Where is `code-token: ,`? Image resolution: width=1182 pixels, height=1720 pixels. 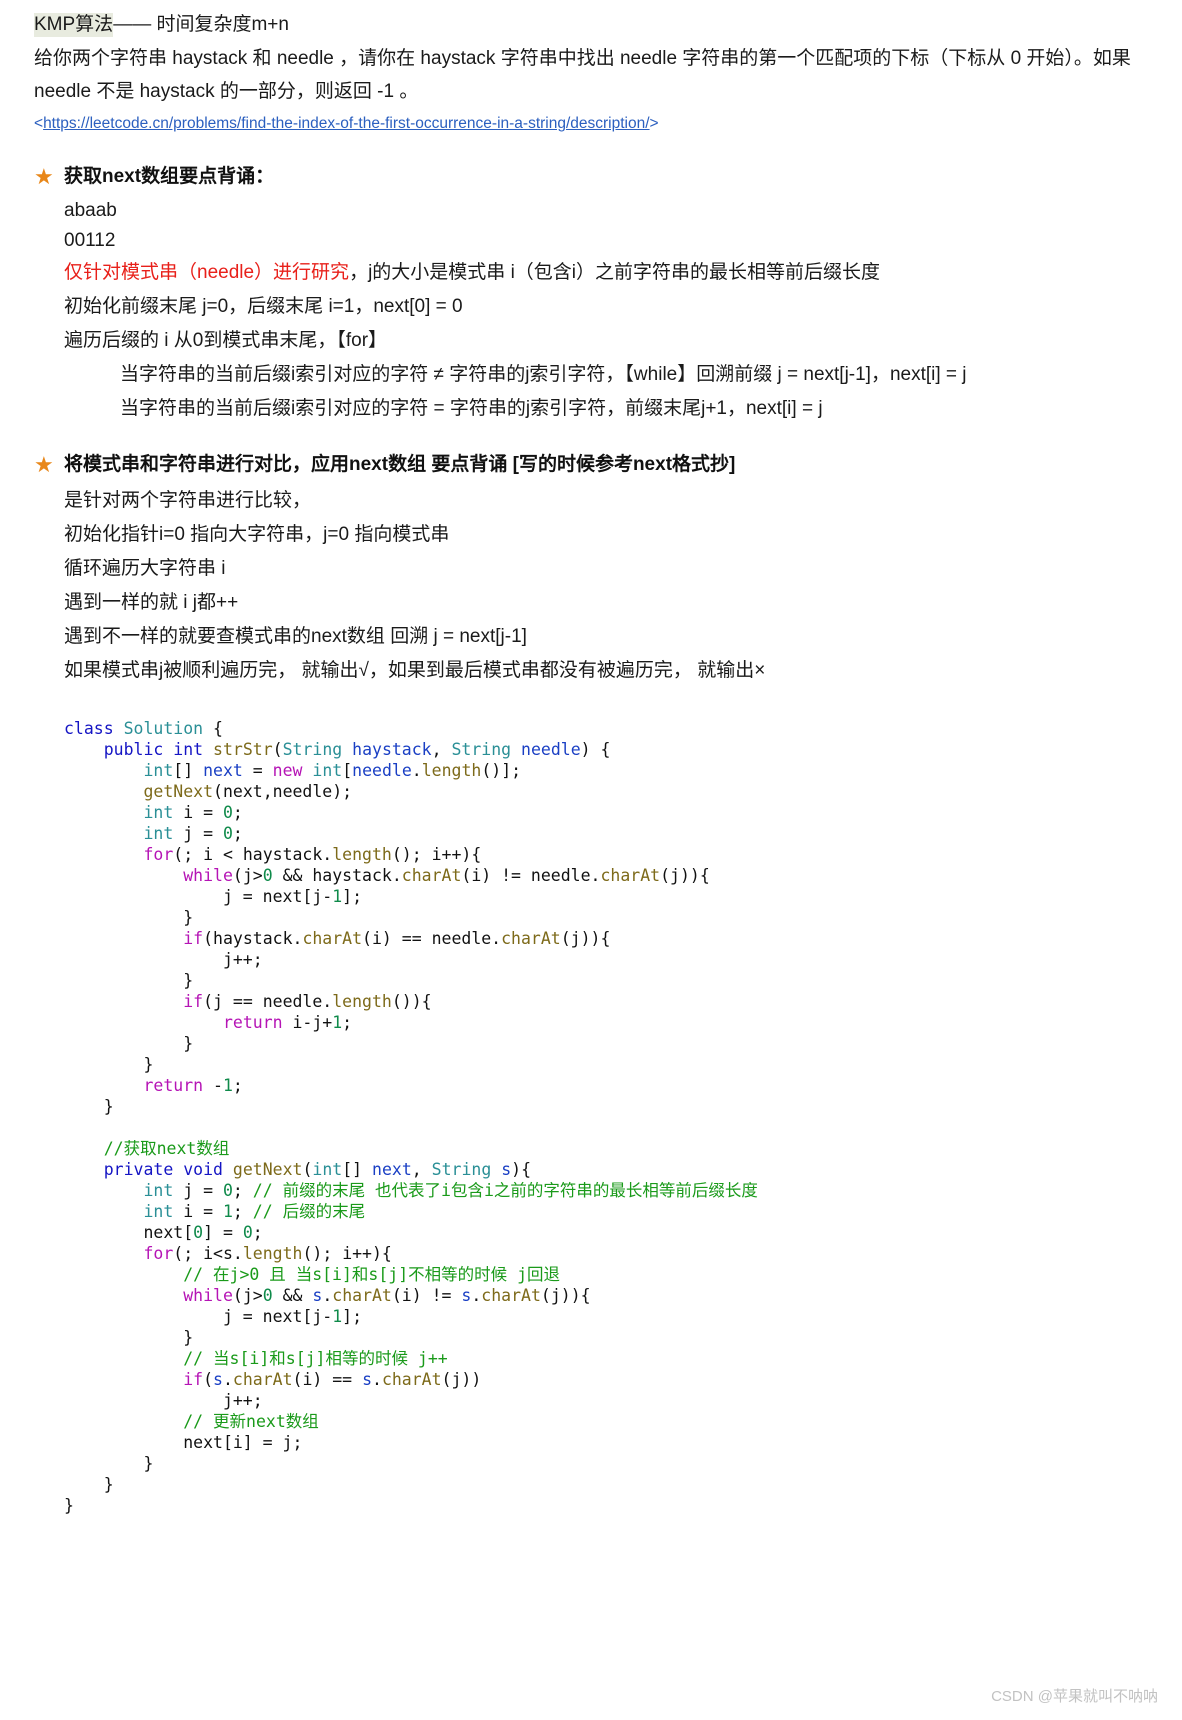 code-token: , is located at coordinates (421, 1169).